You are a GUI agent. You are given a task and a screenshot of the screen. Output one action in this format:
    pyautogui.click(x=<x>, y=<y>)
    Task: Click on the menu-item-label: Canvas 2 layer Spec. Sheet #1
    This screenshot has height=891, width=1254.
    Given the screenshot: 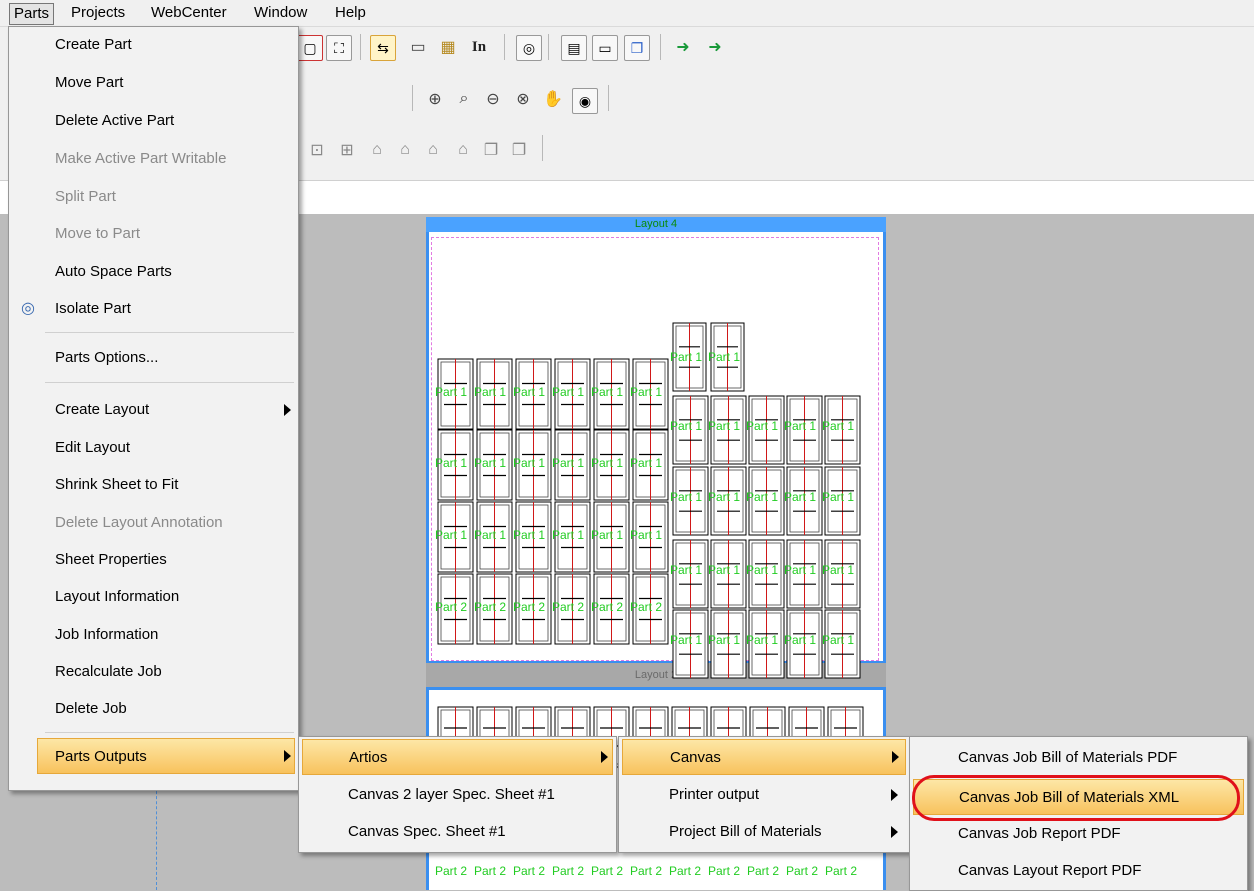 What is the action you would take?
    pyautogui.click(x=451, y=794)
    